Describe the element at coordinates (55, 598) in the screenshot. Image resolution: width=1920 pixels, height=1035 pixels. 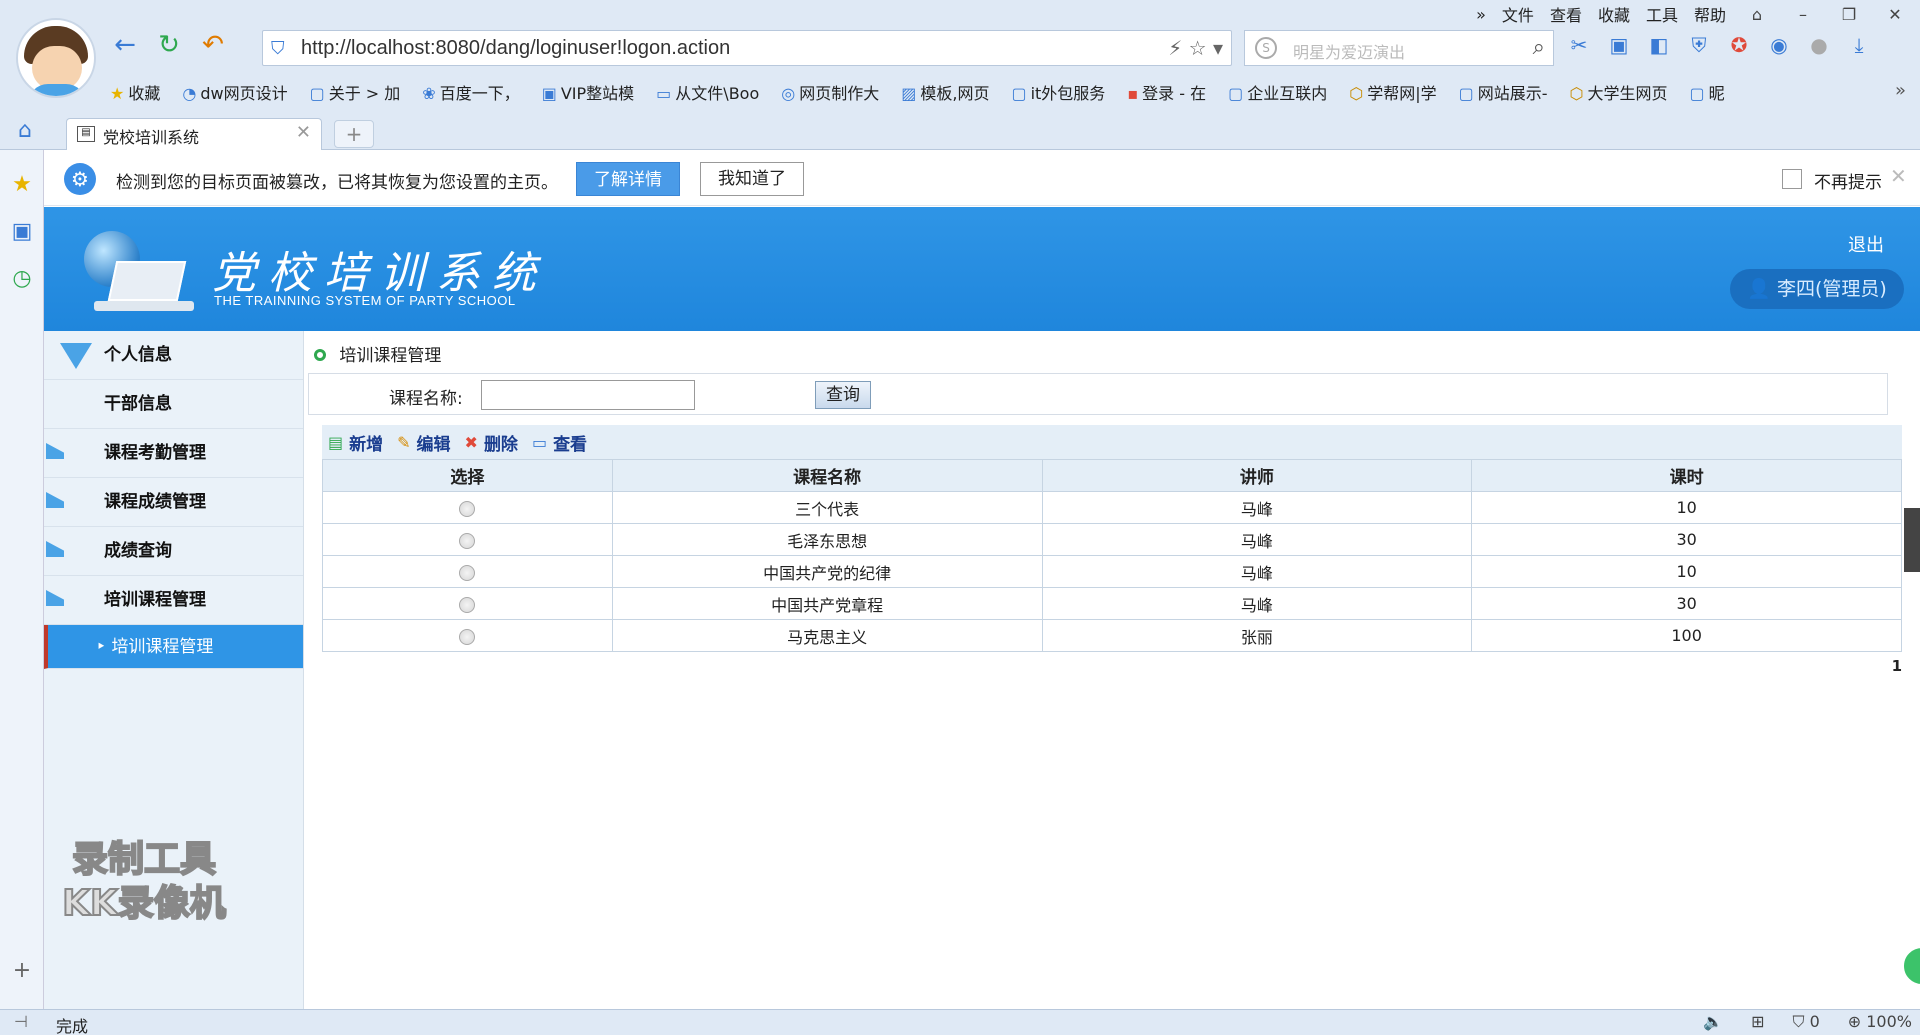
I see `folder-icon` at that location.